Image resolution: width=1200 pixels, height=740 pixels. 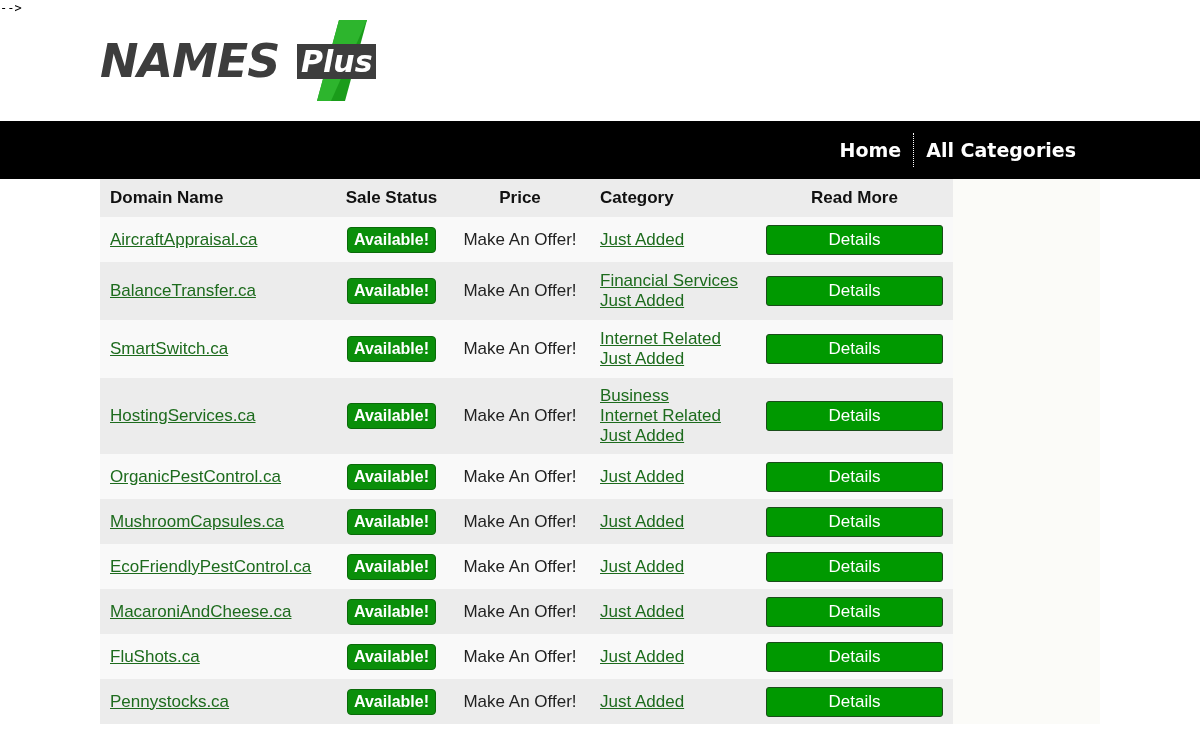 I want to click on domain-link: AircraftAppraisal.ca, so click(x=184, y=239).